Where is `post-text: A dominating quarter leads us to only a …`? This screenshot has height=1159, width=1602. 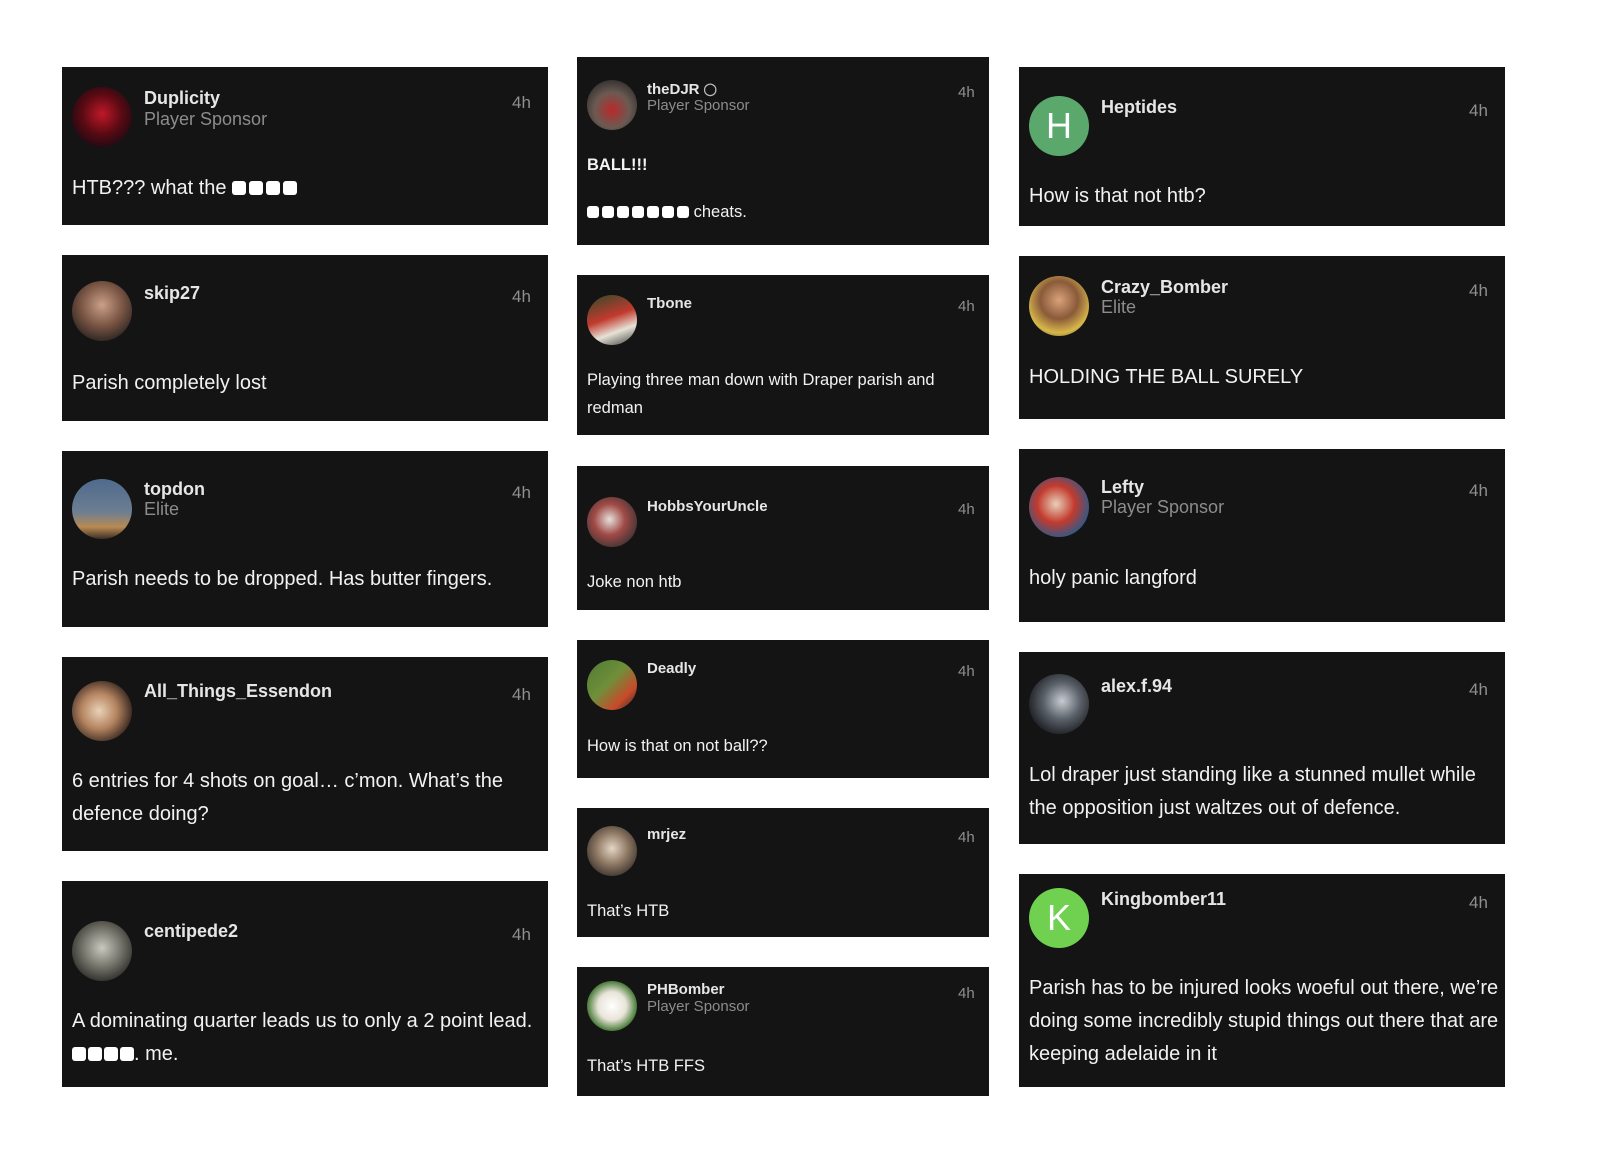 post-text: A dominating quarter leads us to only a … is located at coordinates (307, 1038).